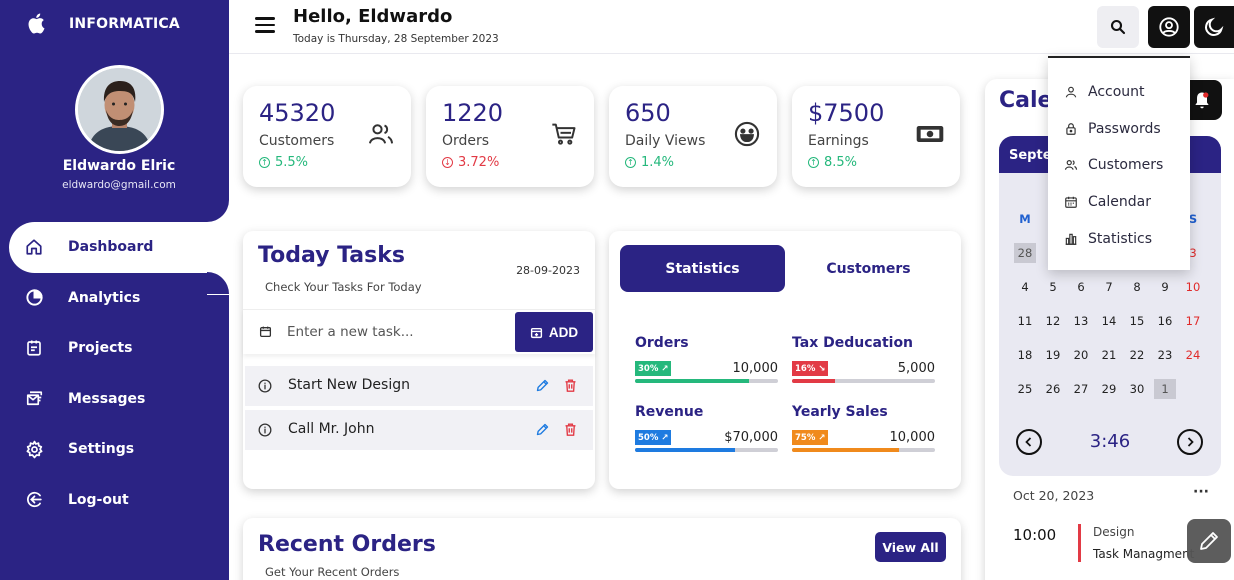 The height and width of the screenshot is (580, 1234). What do you see at coordinates (838, 141) in the screenshot?
I see `stat-label: Earnings` at bounding box center [838, 141].